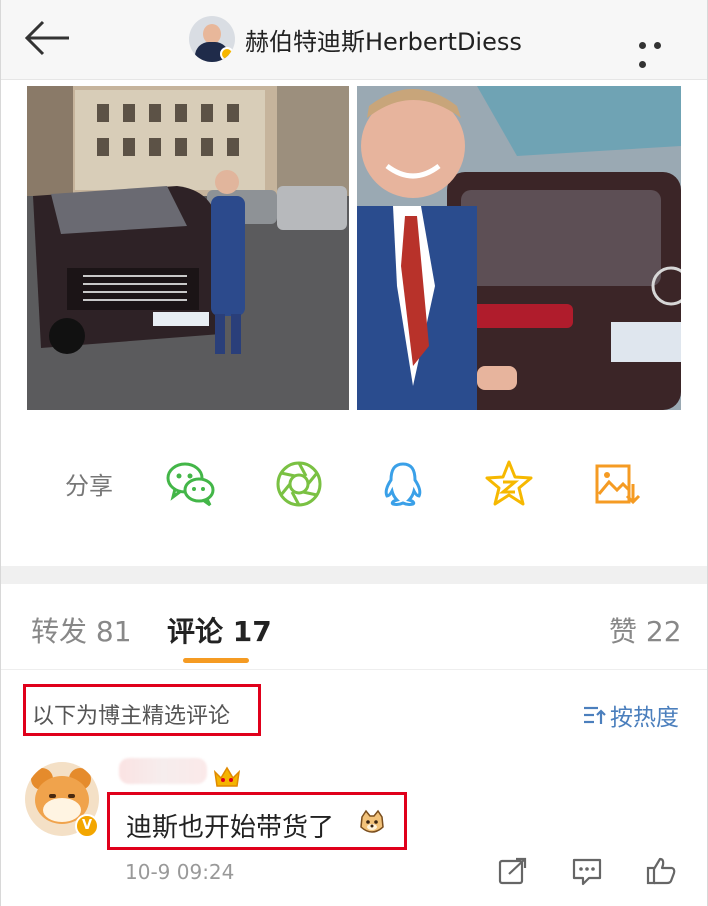  I want to click on avatar, so click(212, 39).